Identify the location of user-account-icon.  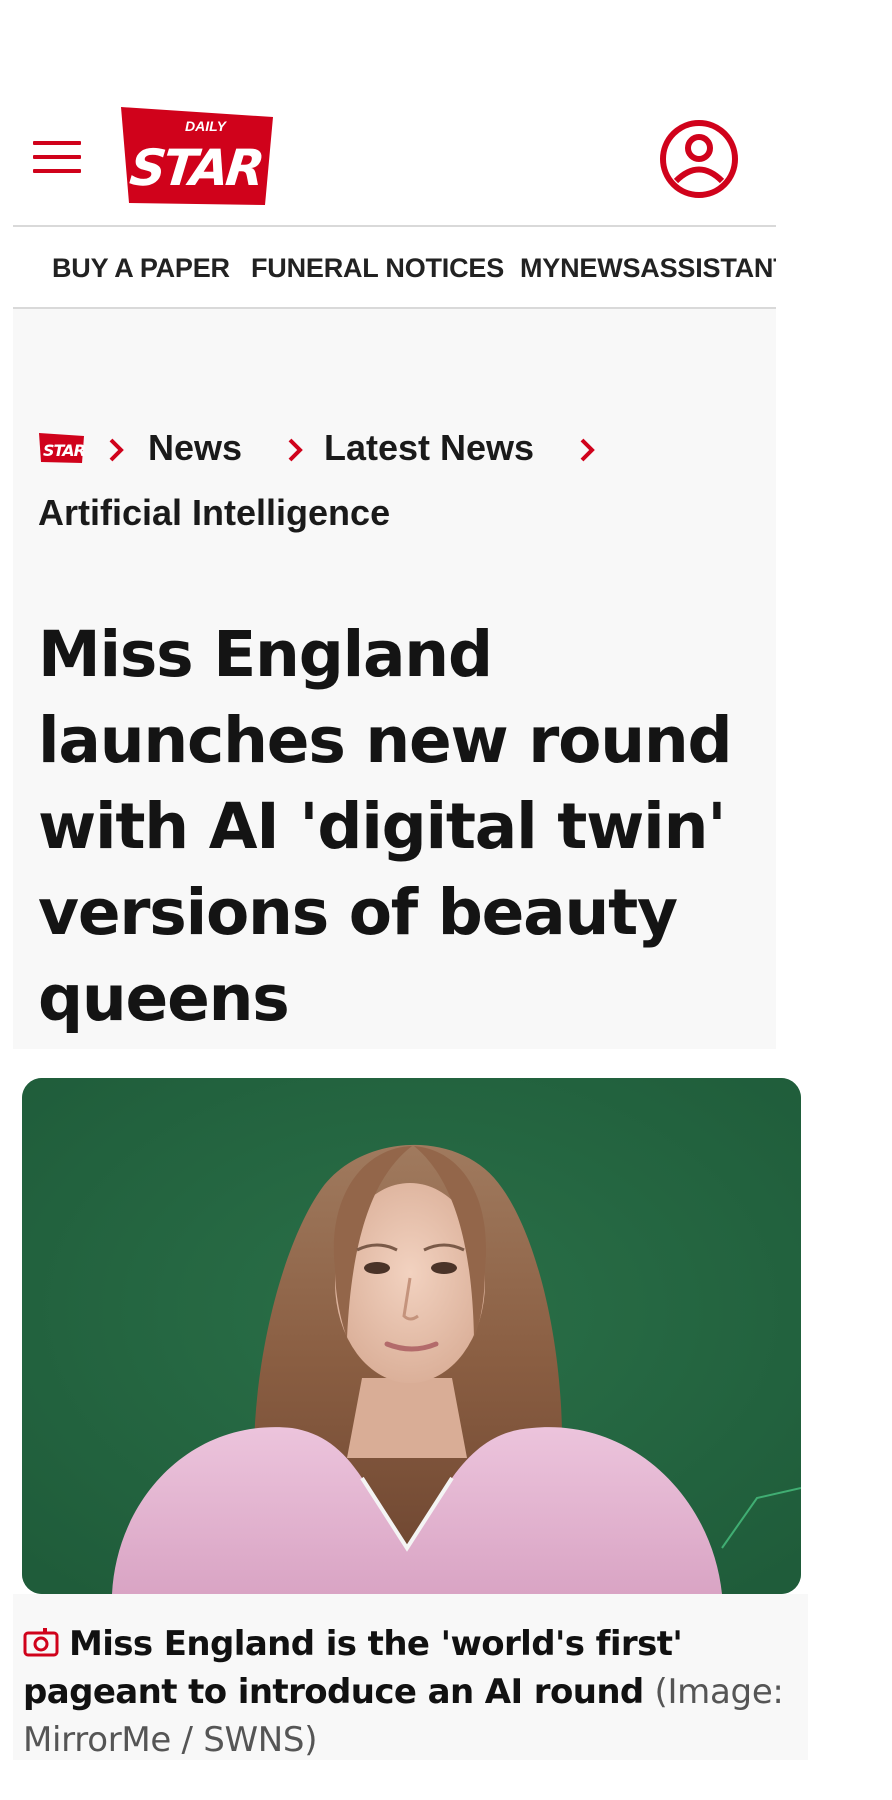
(699, 159).